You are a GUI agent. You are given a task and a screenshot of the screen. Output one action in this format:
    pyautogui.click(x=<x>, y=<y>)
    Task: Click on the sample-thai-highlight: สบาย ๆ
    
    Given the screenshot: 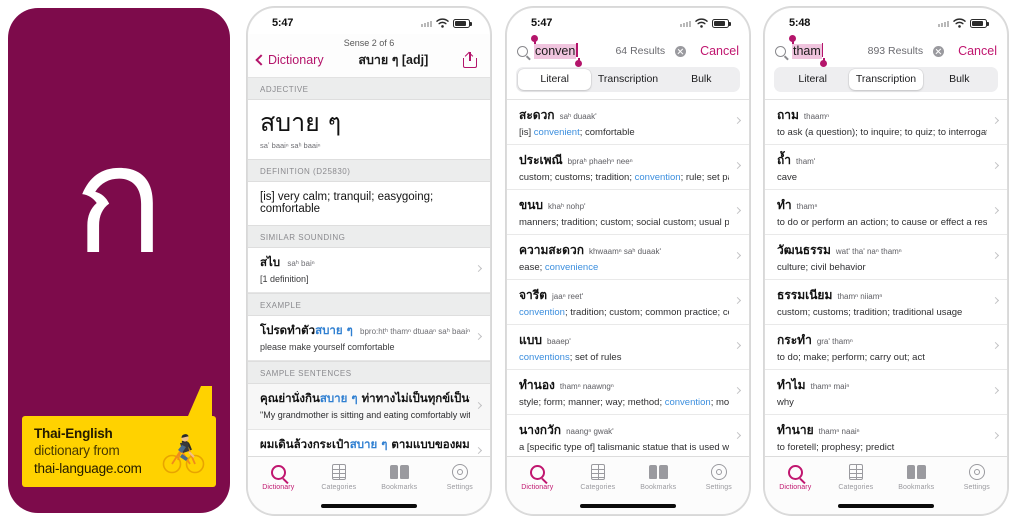 What is the action you would take?
    pyautogui.click(x=338, y=398)
    